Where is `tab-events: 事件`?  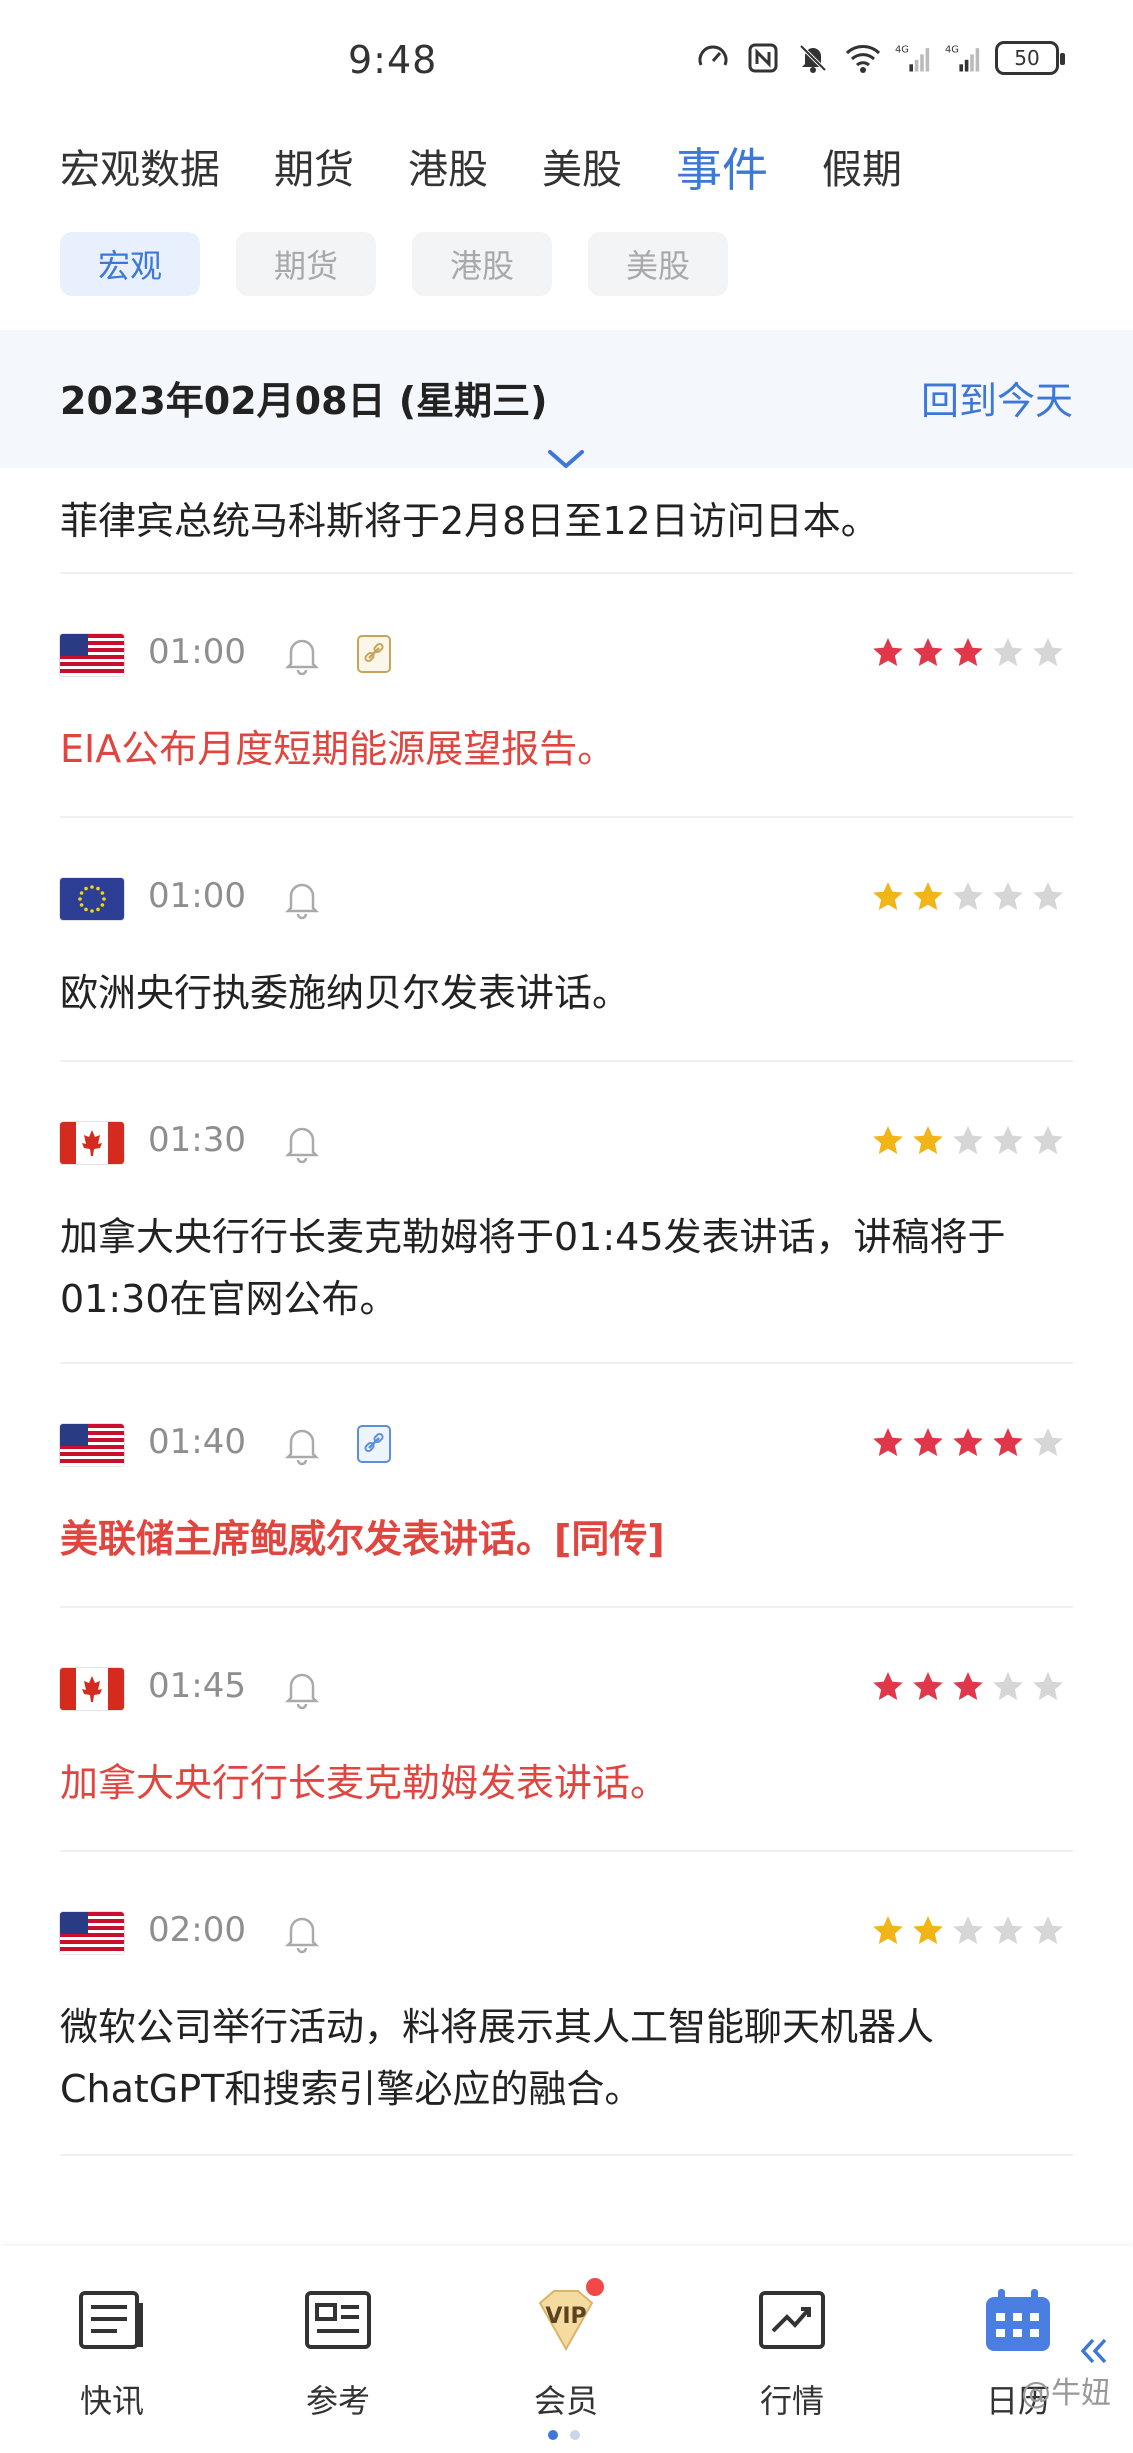
tab-events: 事件 is located at coordinates (722, 170).